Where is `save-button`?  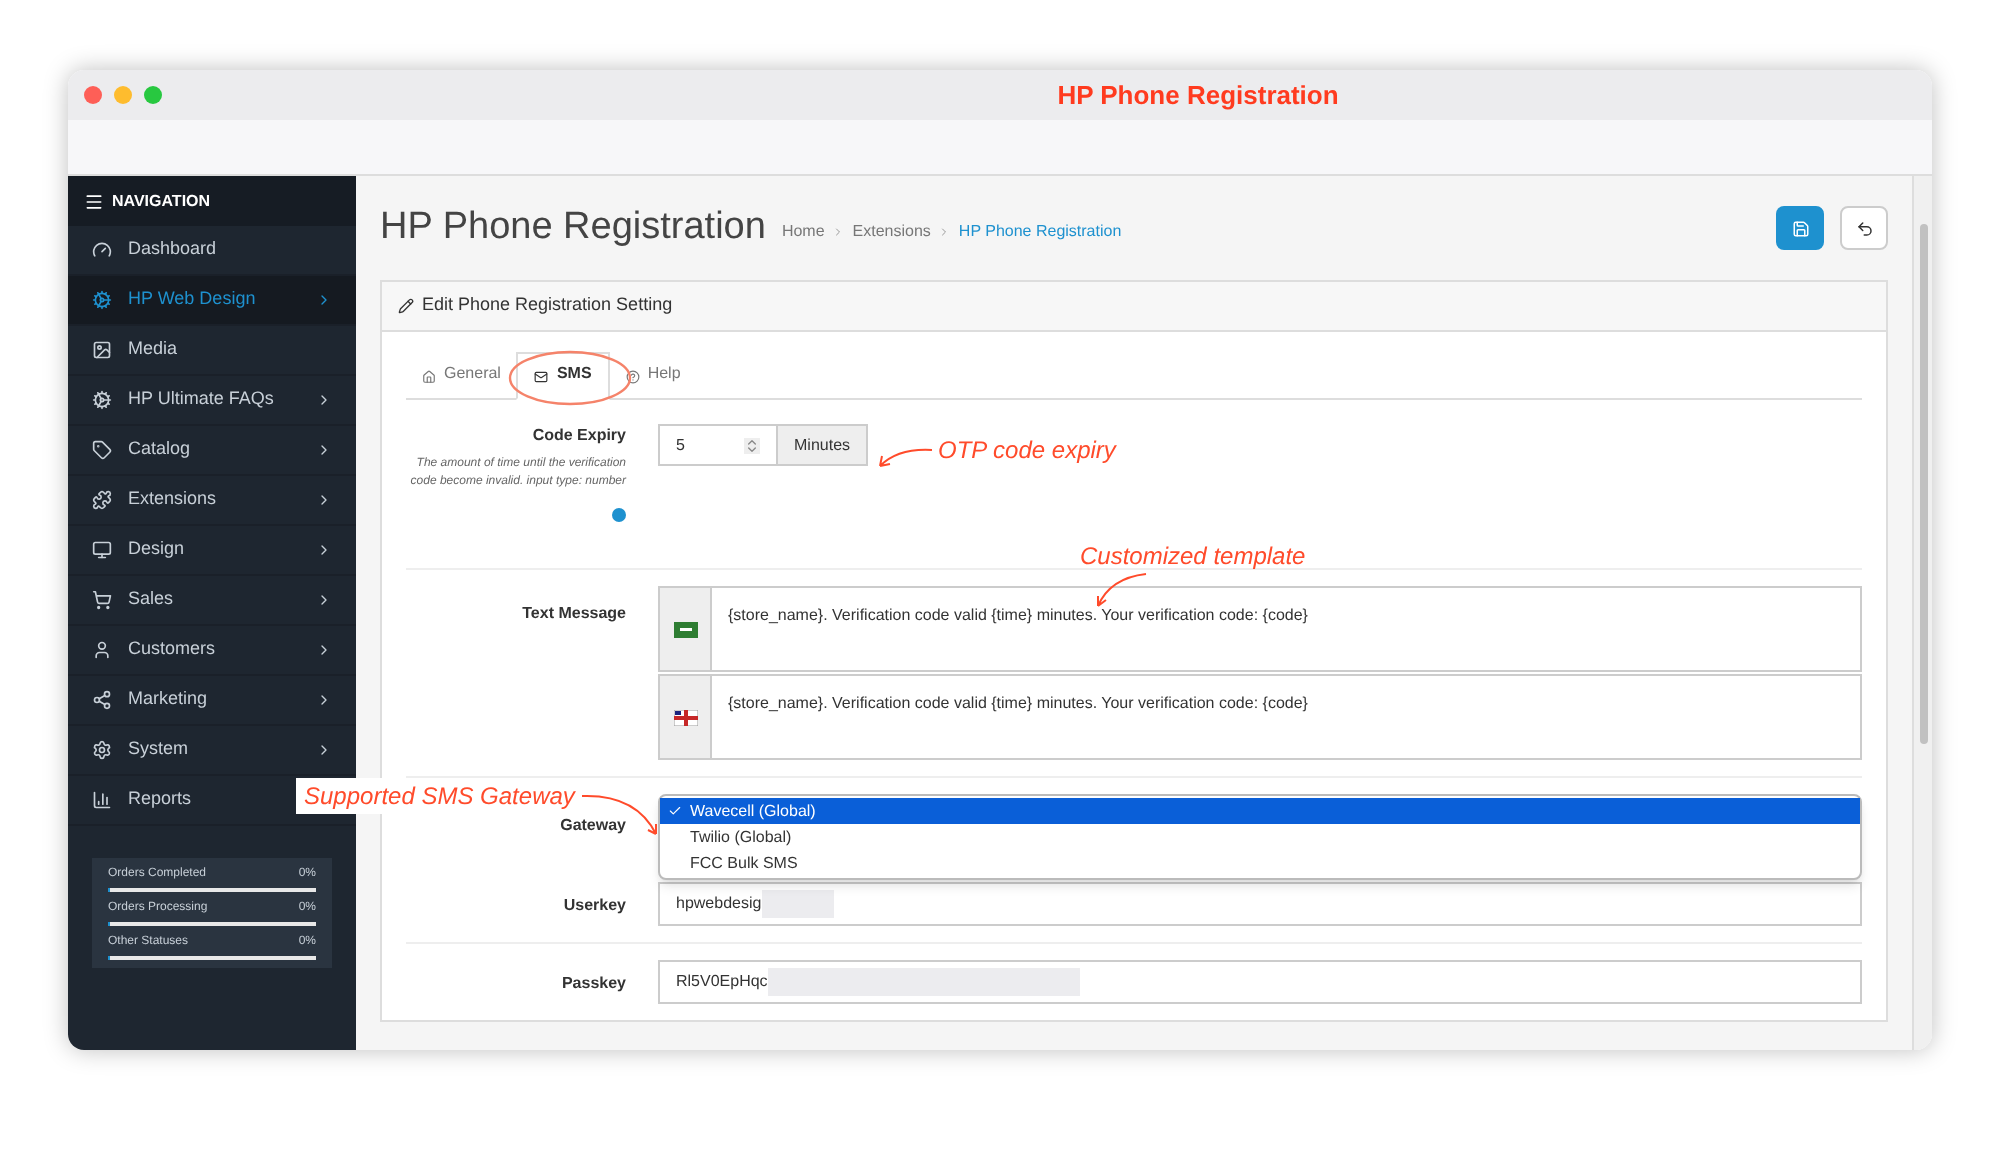
save-button is located at coordinates (1800, 228).